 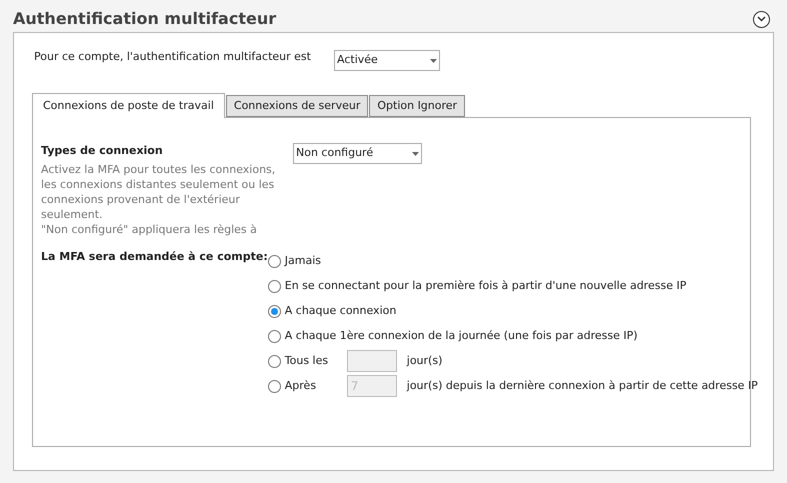 What do you see at coordinates (485, 286) in the screenshot?
I see `option-label: En se connectant pour la première fois à partir d'une nouvelle adresse IP` at bounding box center [485, 286].